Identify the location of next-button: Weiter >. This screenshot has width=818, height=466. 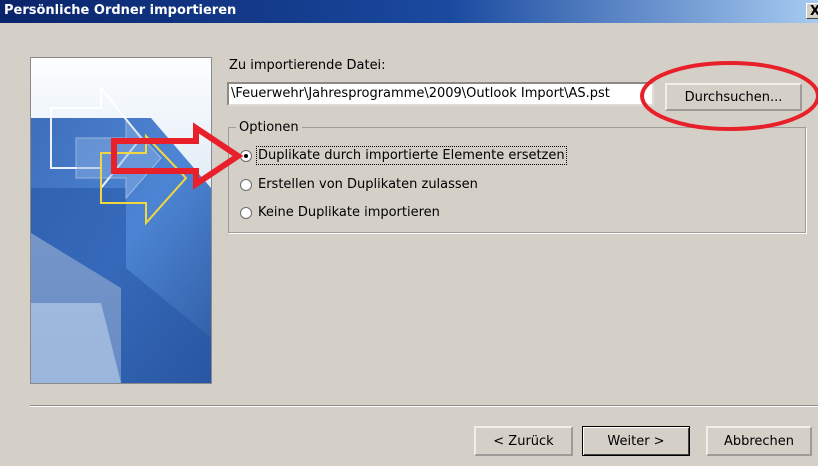
(636, 441).